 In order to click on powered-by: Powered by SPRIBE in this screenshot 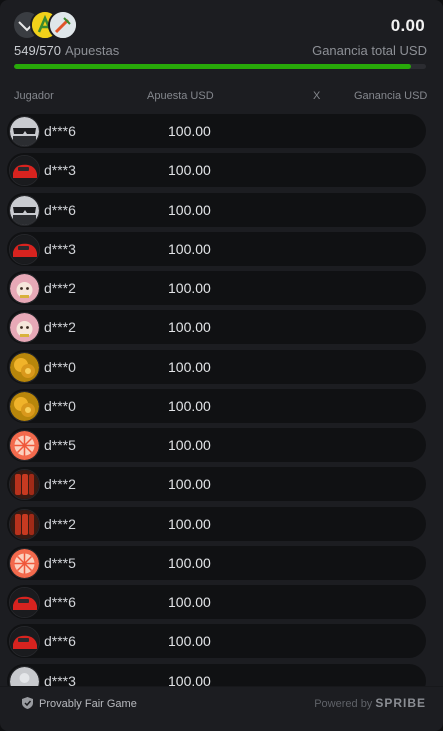, I will do `click(370, 703)`.